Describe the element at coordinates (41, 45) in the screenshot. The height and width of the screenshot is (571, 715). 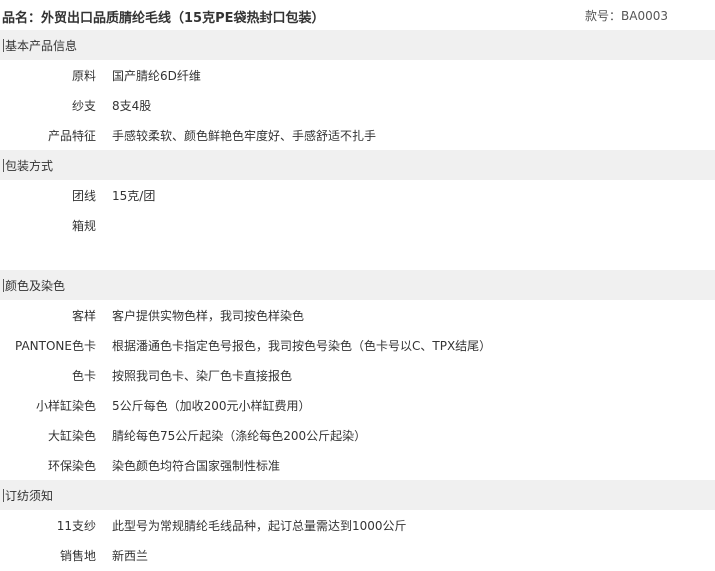
I see `section-heading: 基本产品信息` at that location.